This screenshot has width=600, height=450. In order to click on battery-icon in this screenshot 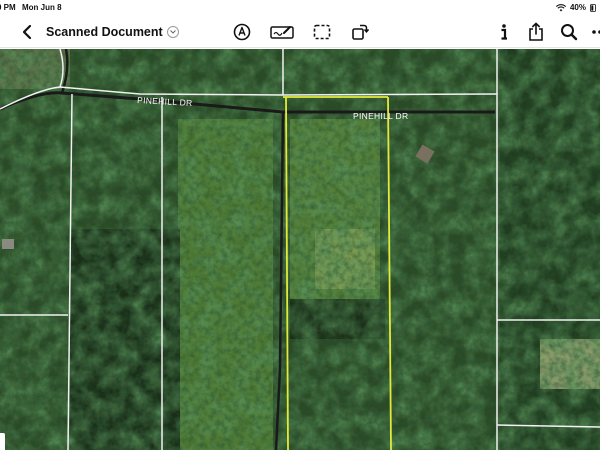, I will do `click(593, 7)`.